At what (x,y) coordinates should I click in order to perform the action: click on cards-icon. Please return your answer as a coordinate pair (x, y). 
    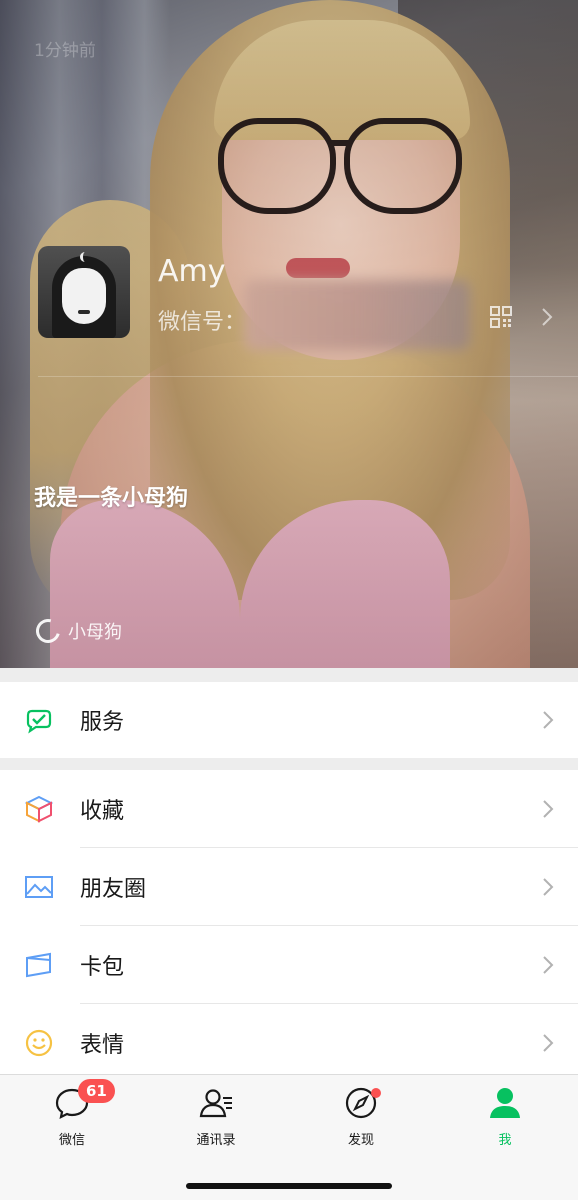
    Looking at the image, I should click on (39, 965).